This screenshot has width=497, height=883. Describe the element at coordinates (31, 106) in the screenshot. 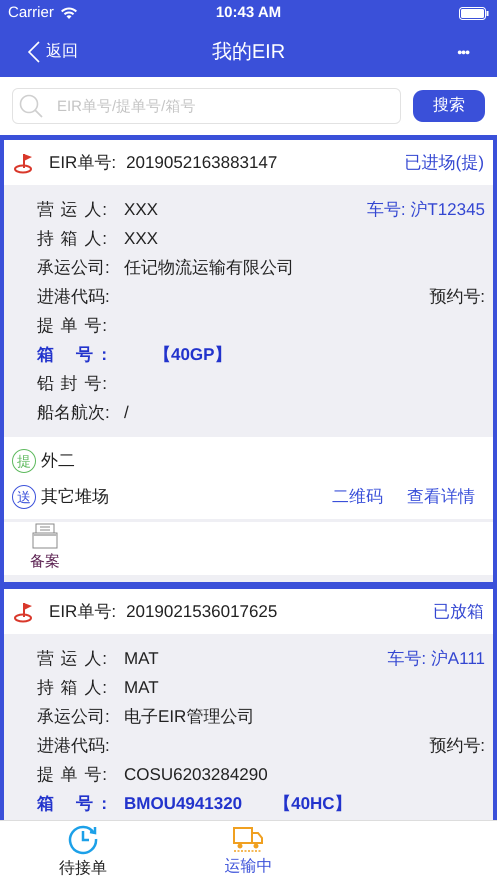

I see `search-icon` at that location.